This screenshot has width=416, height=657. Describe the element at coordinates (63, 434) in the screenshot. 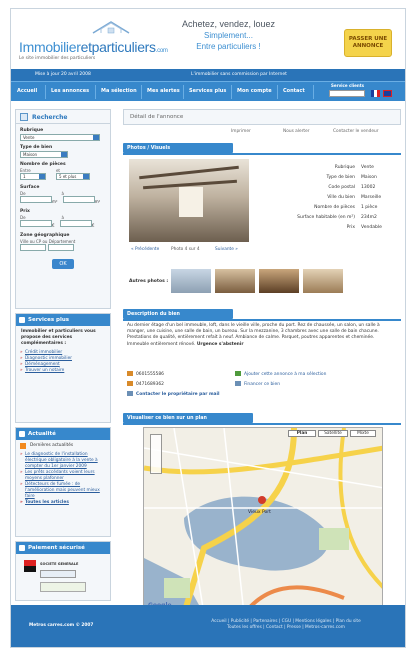

I see `actu-title: Actualité` at that location.